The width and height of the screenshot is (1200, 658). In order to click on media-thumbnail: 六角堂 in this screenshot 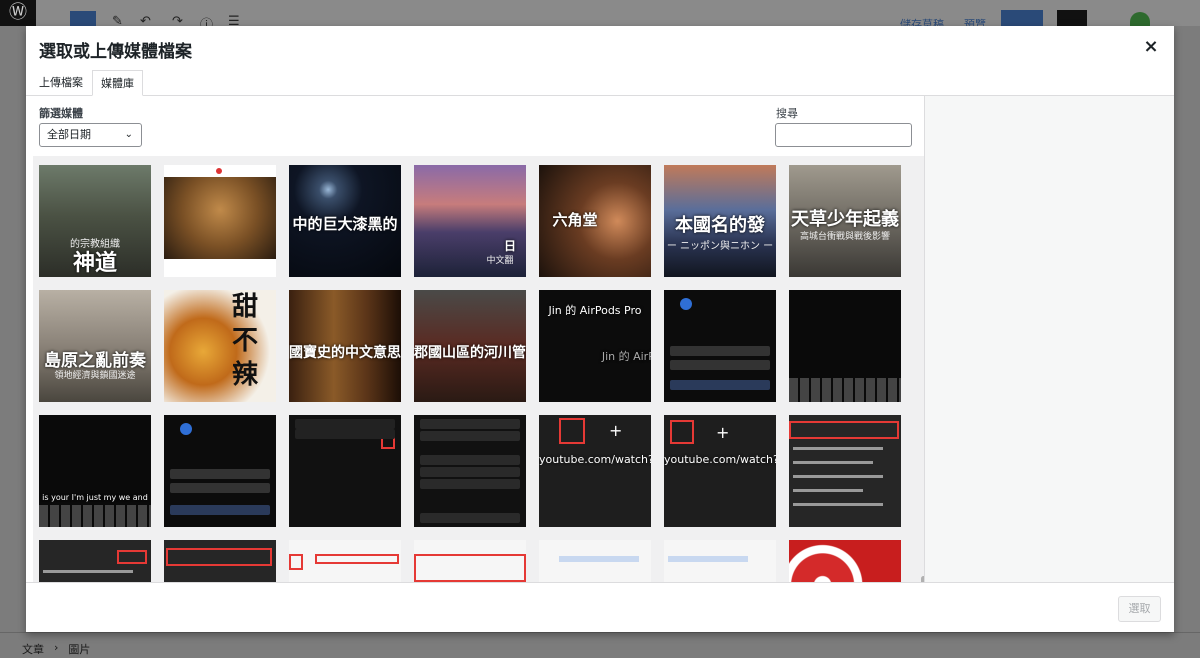, I will do `click(595, 221)`.